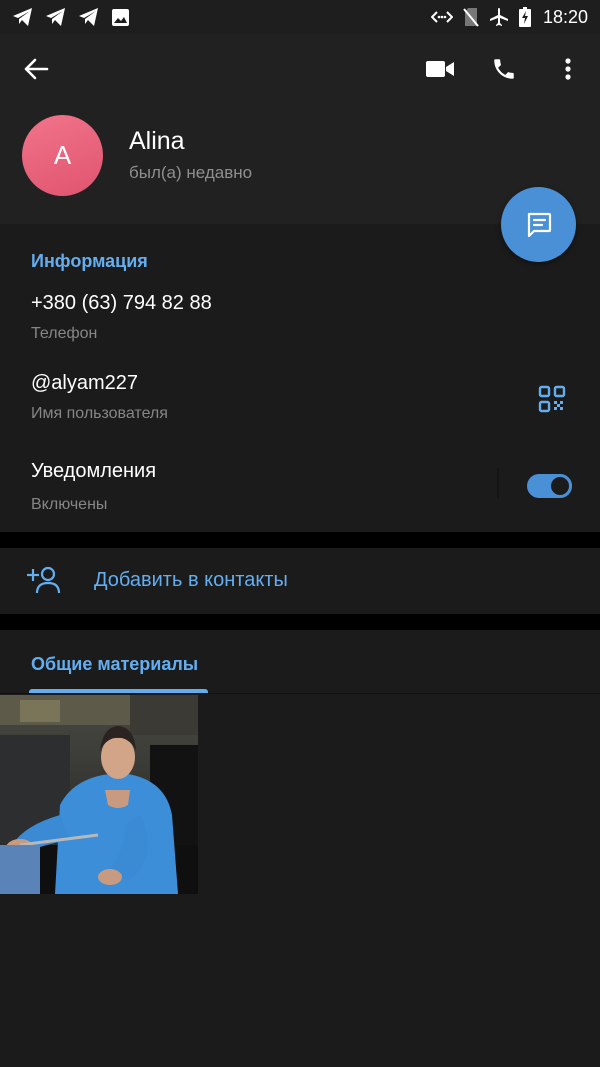 This screenshot has width=600, height=1067. What do you see at coordinates (509, 17) in the screenshot?
I see `status-system: 18:20` at bounding box center [509, 17].